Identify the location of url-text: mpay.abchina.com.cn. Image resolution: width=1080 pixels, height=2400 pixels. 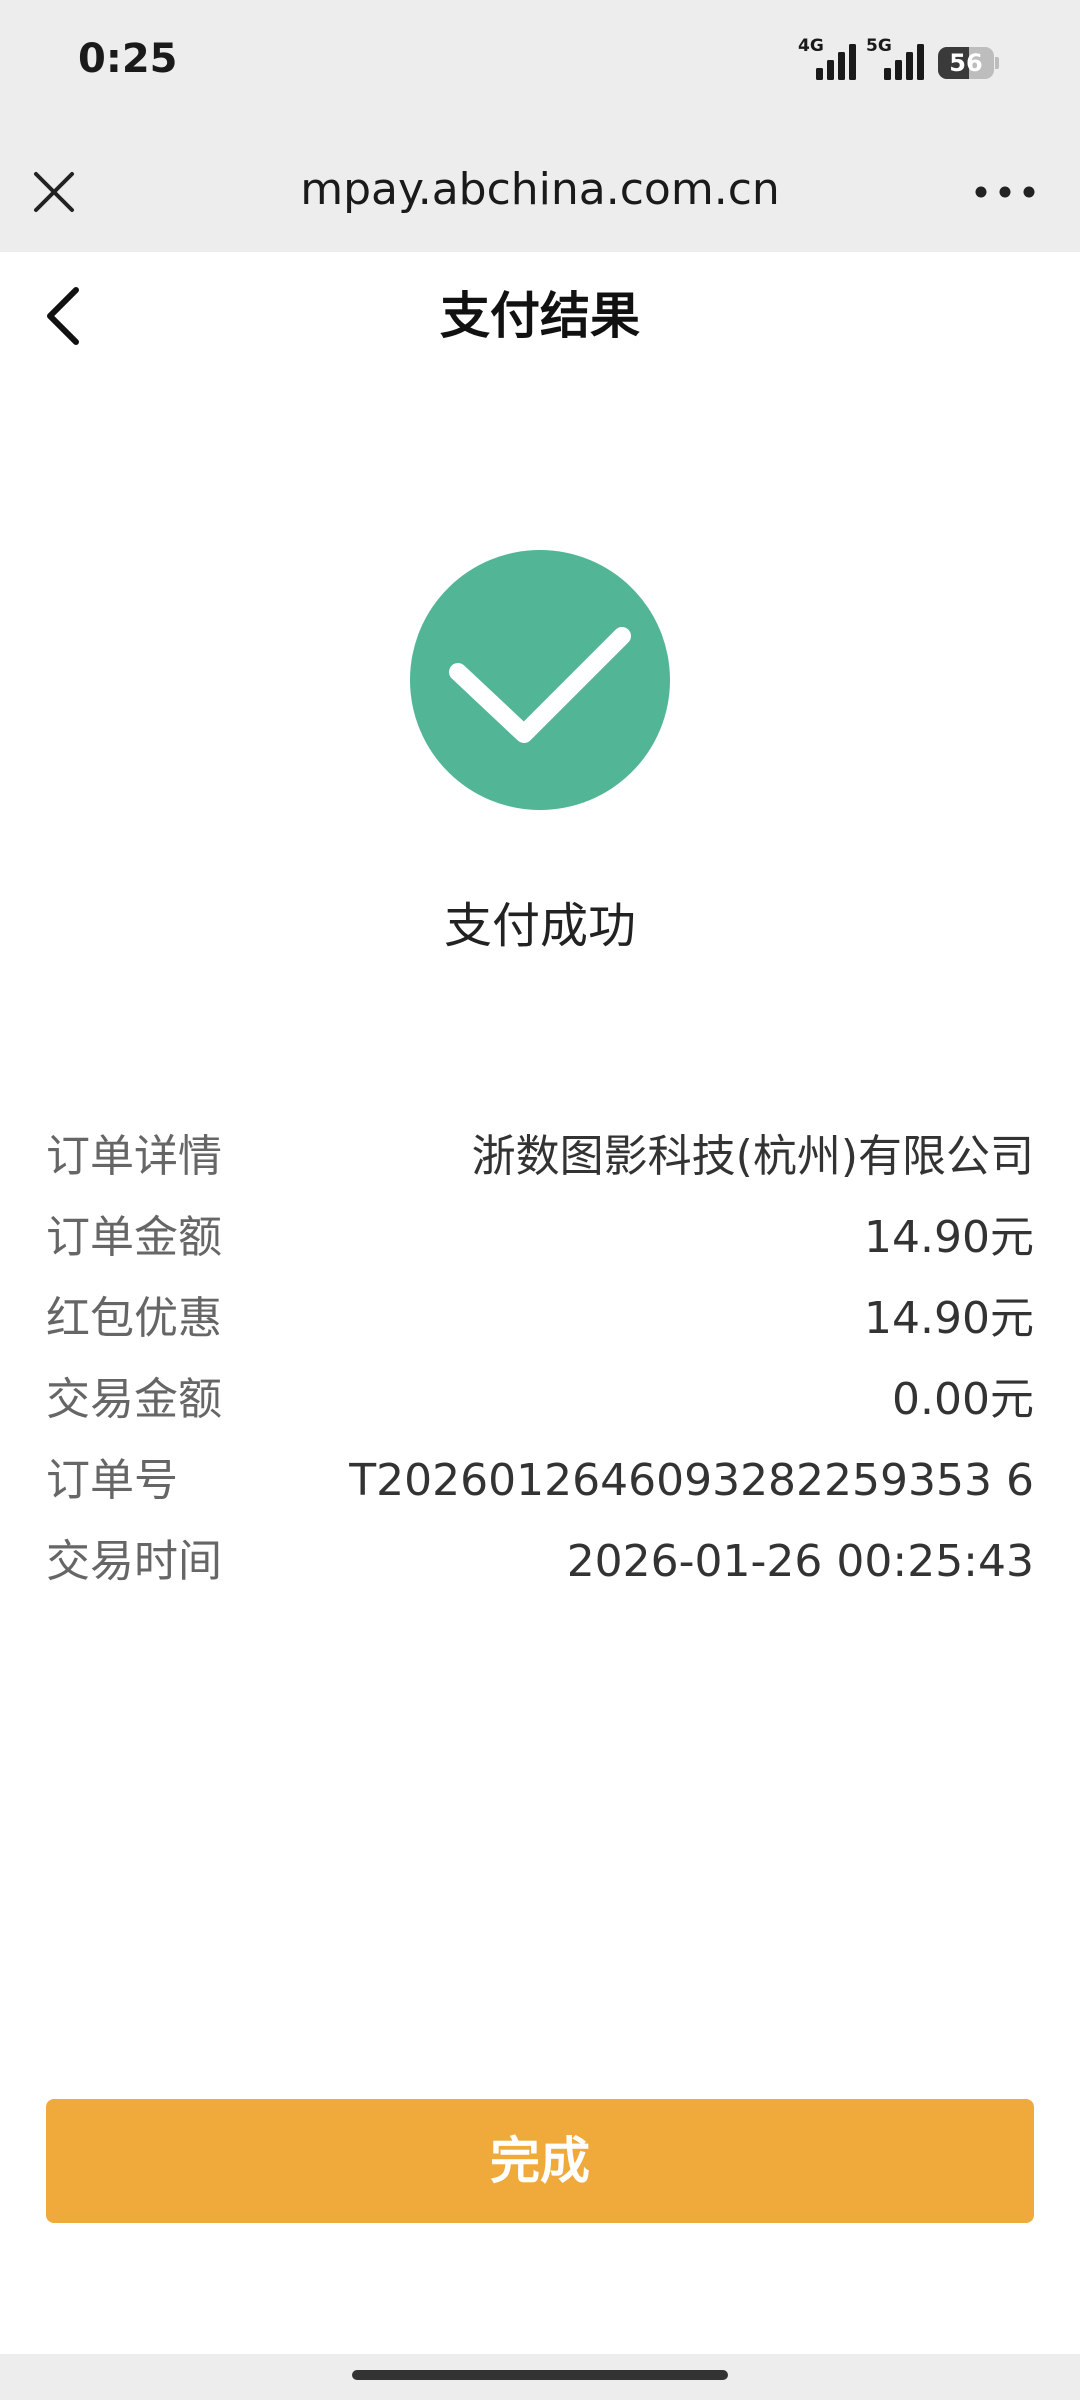
(540, 189).